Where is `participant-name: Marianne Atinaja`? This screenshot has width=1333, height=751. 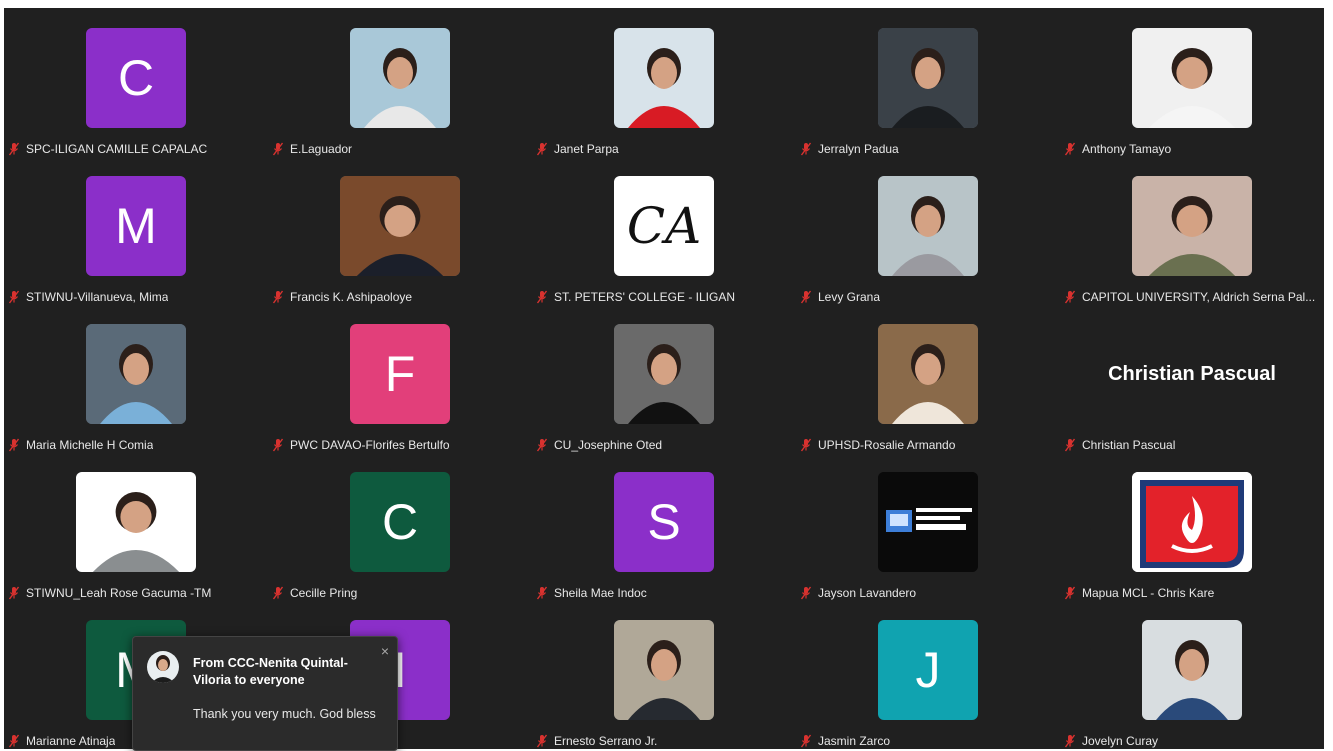 participant-name: Marianne Atinaja is located at coordinates (71, 741).